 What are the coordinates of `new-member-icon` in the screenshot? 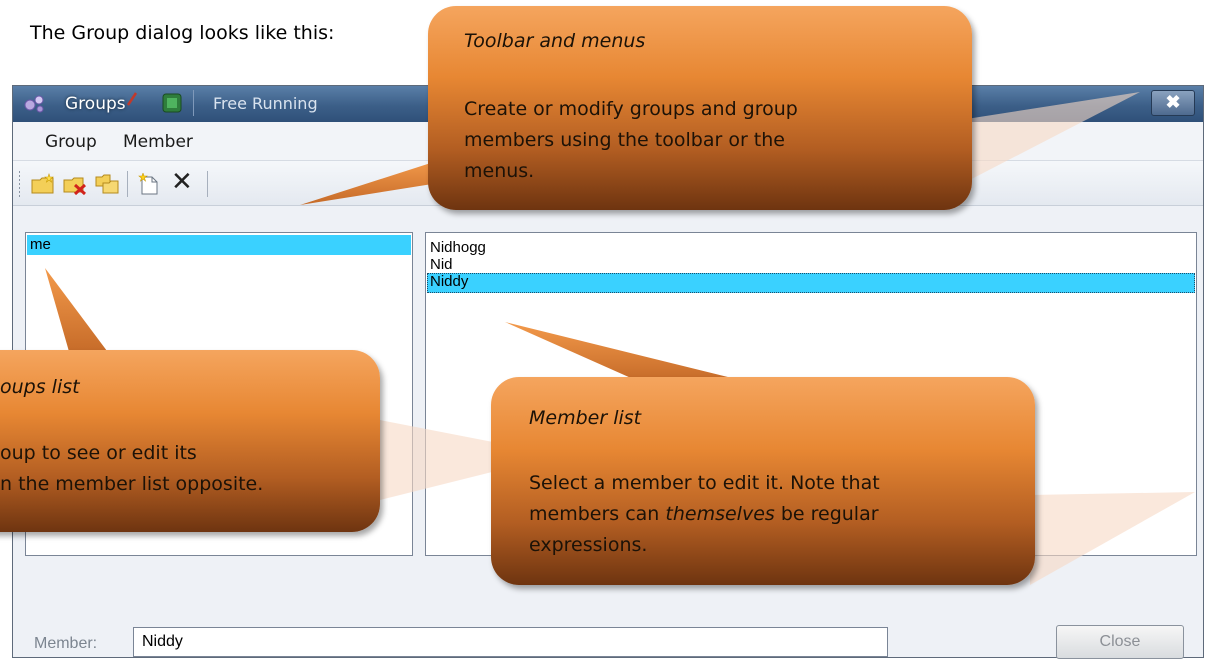 It's located at (149, 184).